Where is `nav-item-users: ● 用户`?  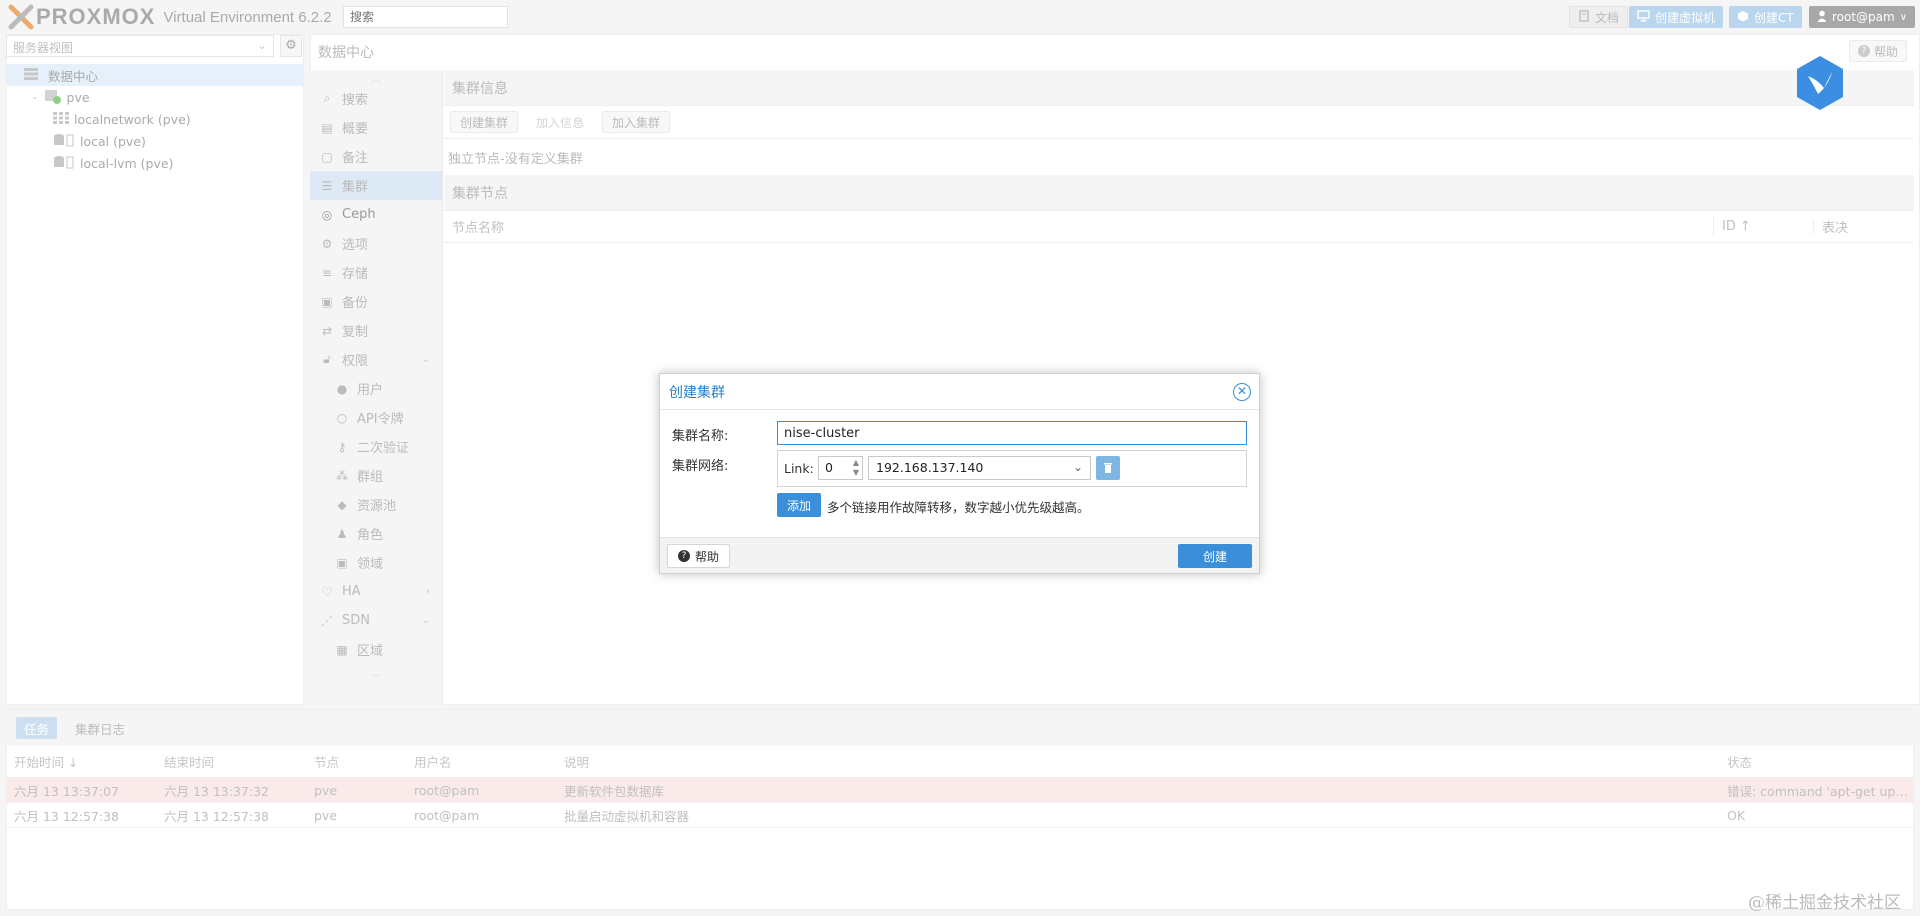
nav-item-users: ● 用户 is located at coordinates (376, 388).